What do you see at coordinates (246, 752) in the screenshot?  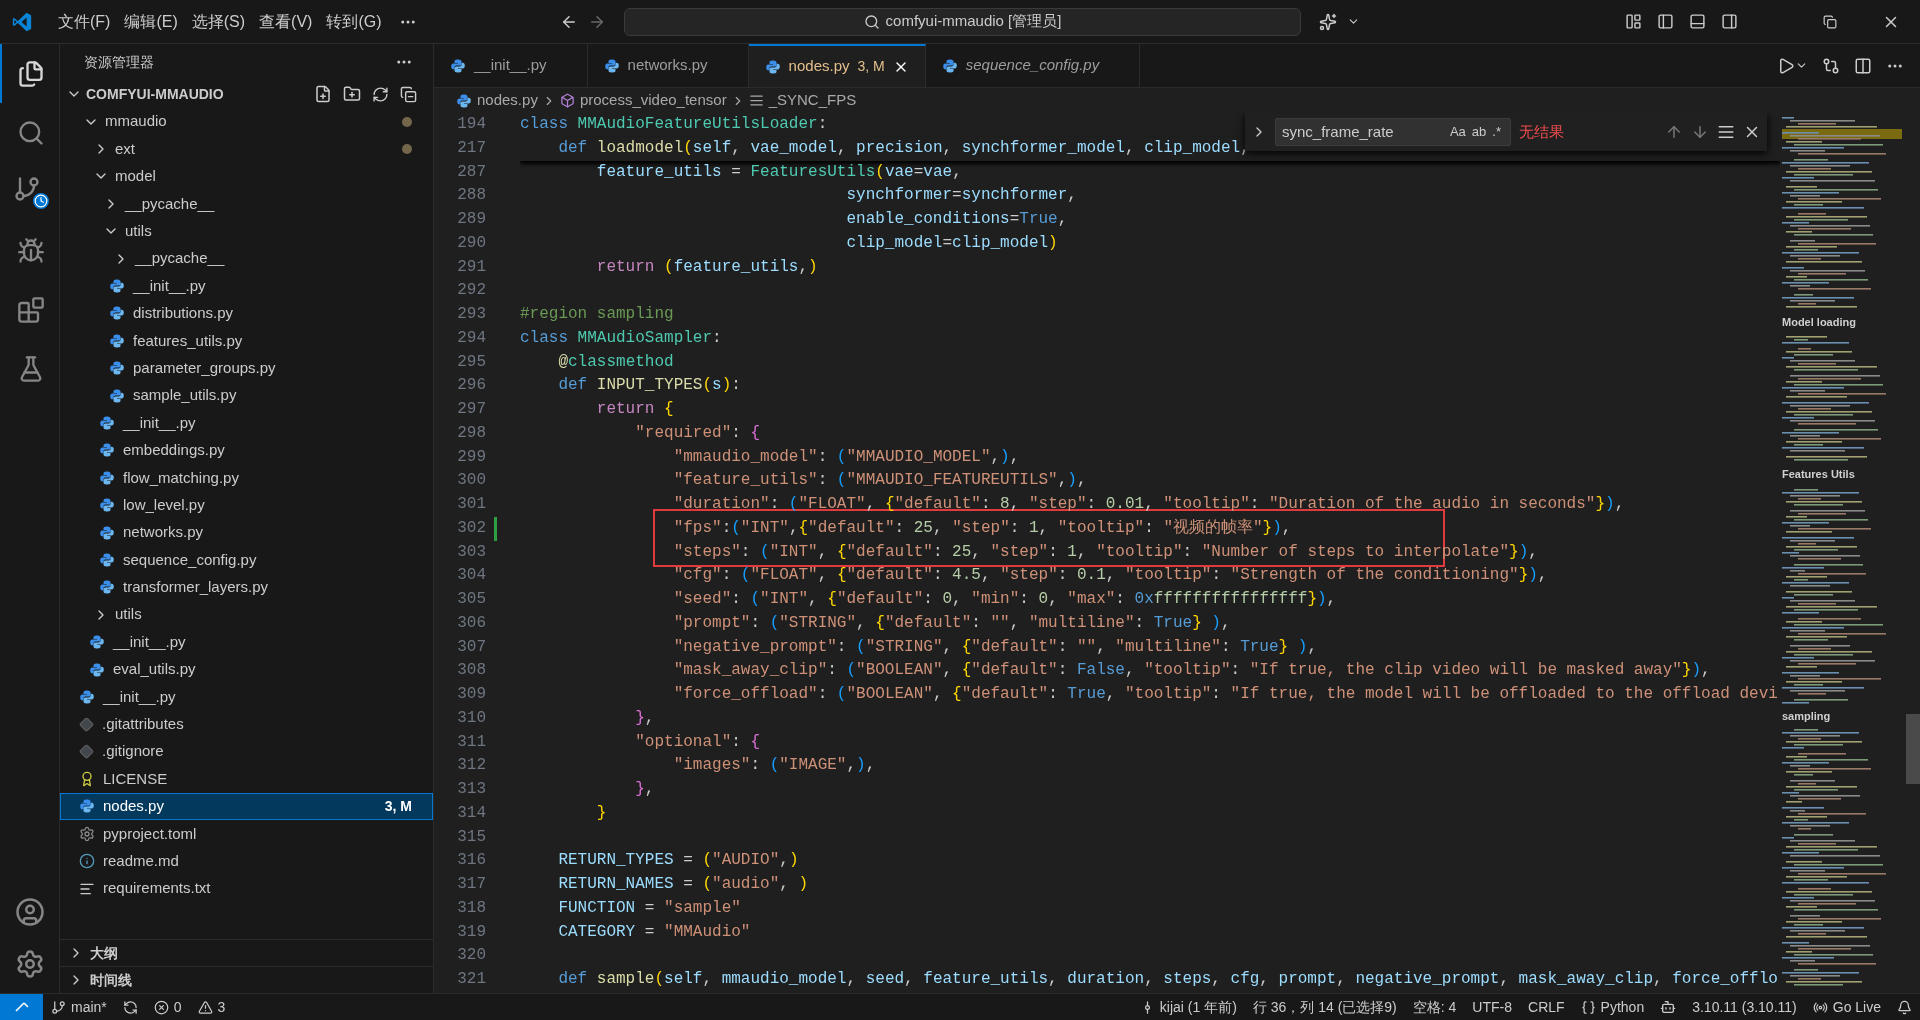 I see `tree-item: .gitignore` at bounding box center [246, 752].